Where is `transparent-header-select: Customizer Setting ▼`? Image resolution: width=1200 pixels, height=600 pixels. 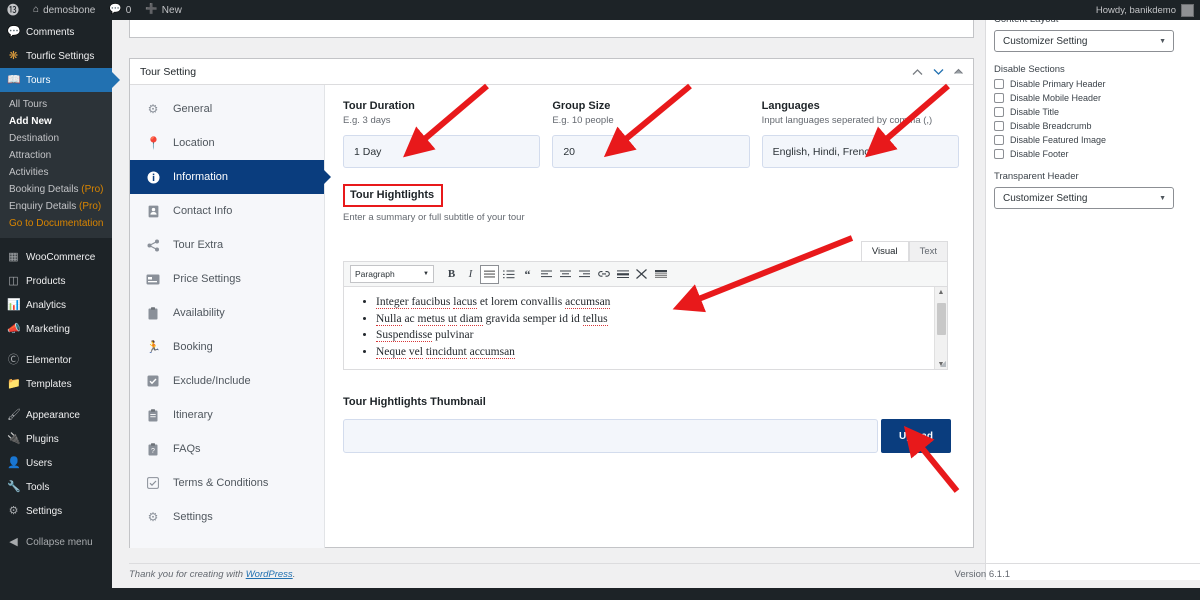
transparent-header-select: Customizer Setting ▼ is located at coordinates (1084, 198).